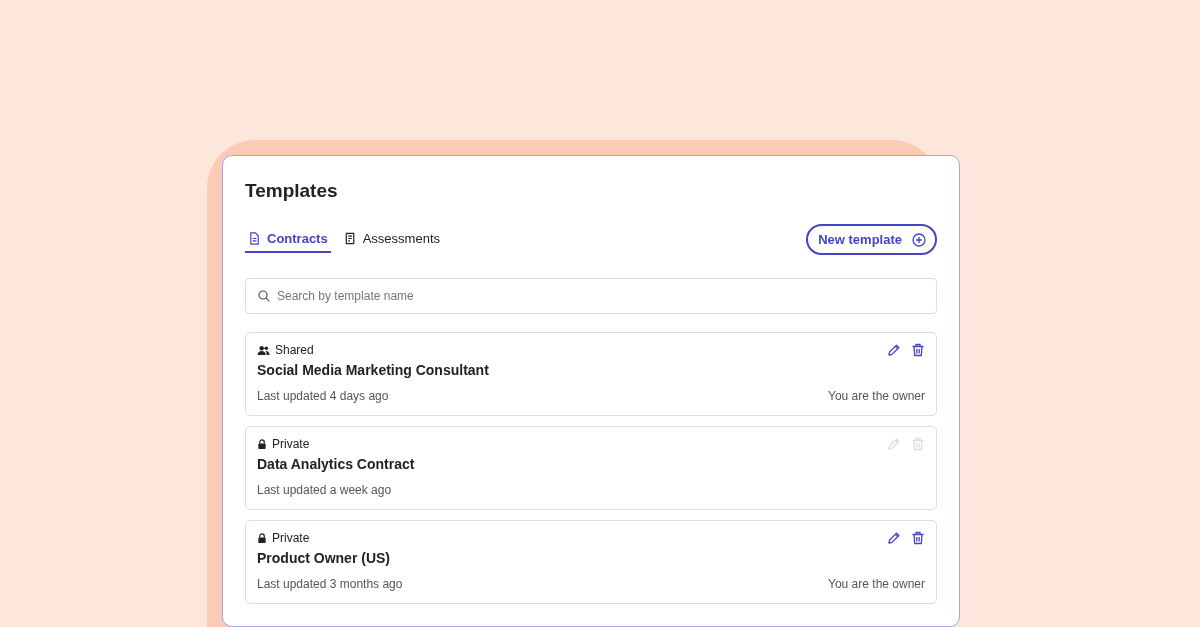 The image size is (1200, 627). I want to click on document-icon, so click(254, 238).